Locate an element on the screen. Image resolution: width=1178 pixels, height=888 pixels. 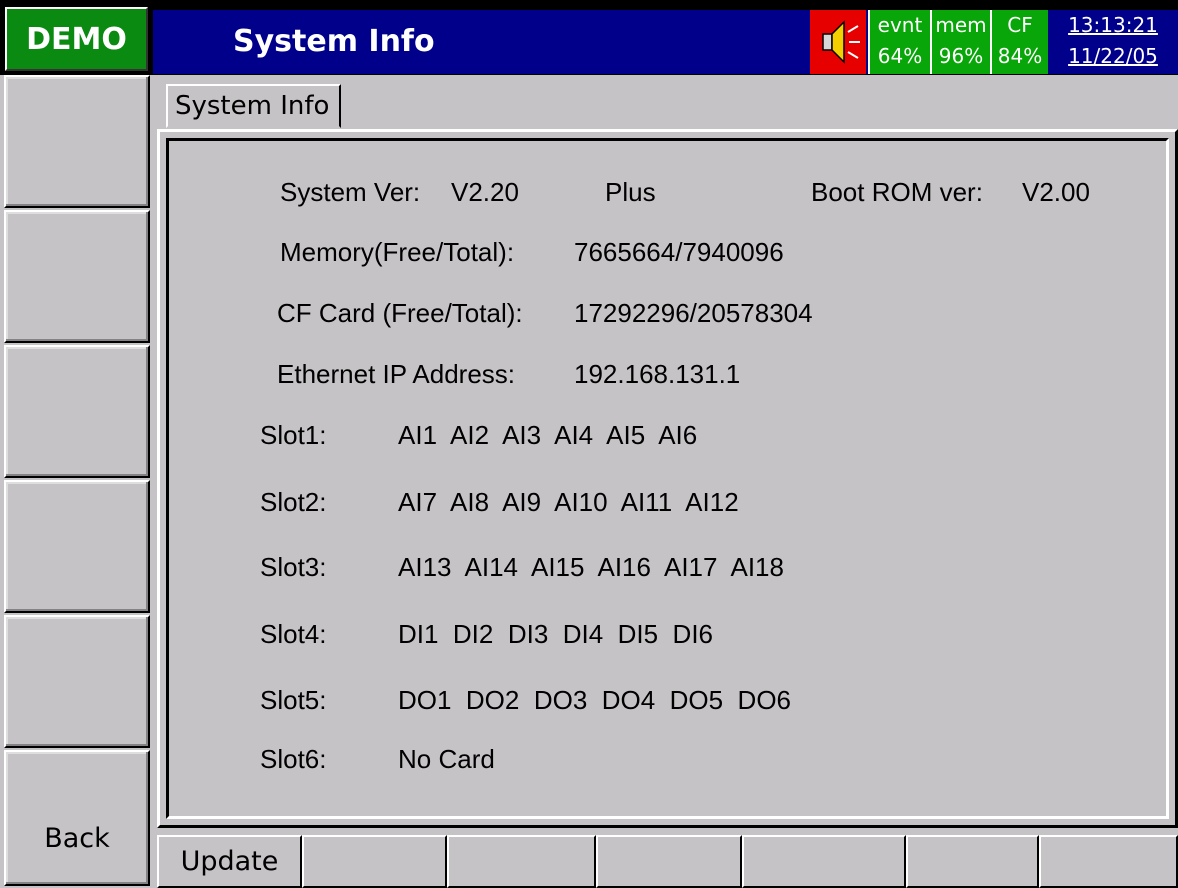
slot-value: AI7 AI8 AI9 AI10 AI11 AI12 is located at coordinates (568, 502).